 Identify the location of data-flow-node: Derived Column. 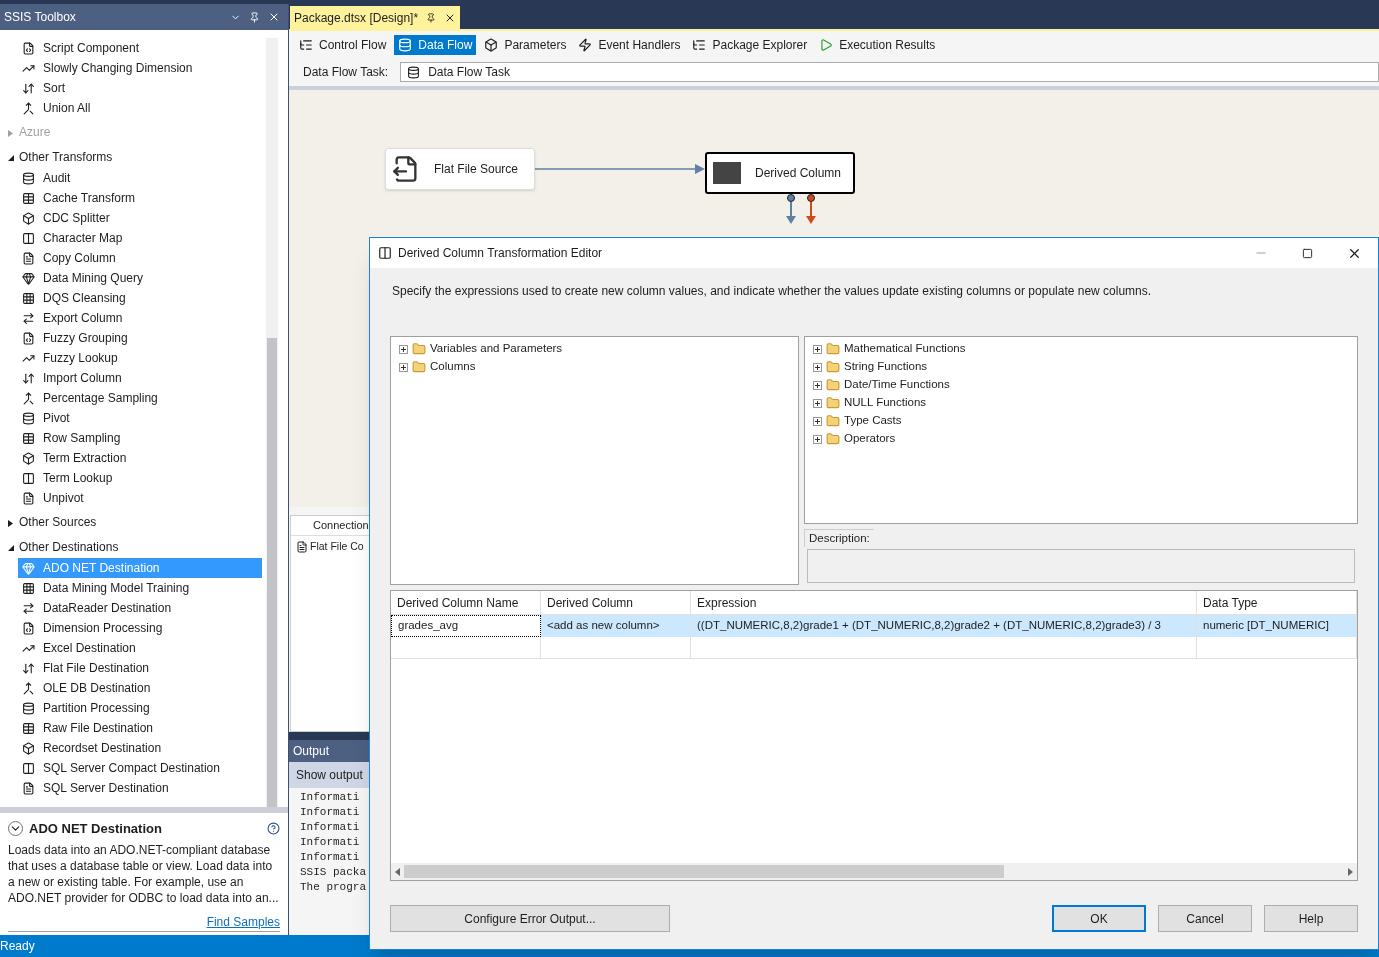
(780, 173).